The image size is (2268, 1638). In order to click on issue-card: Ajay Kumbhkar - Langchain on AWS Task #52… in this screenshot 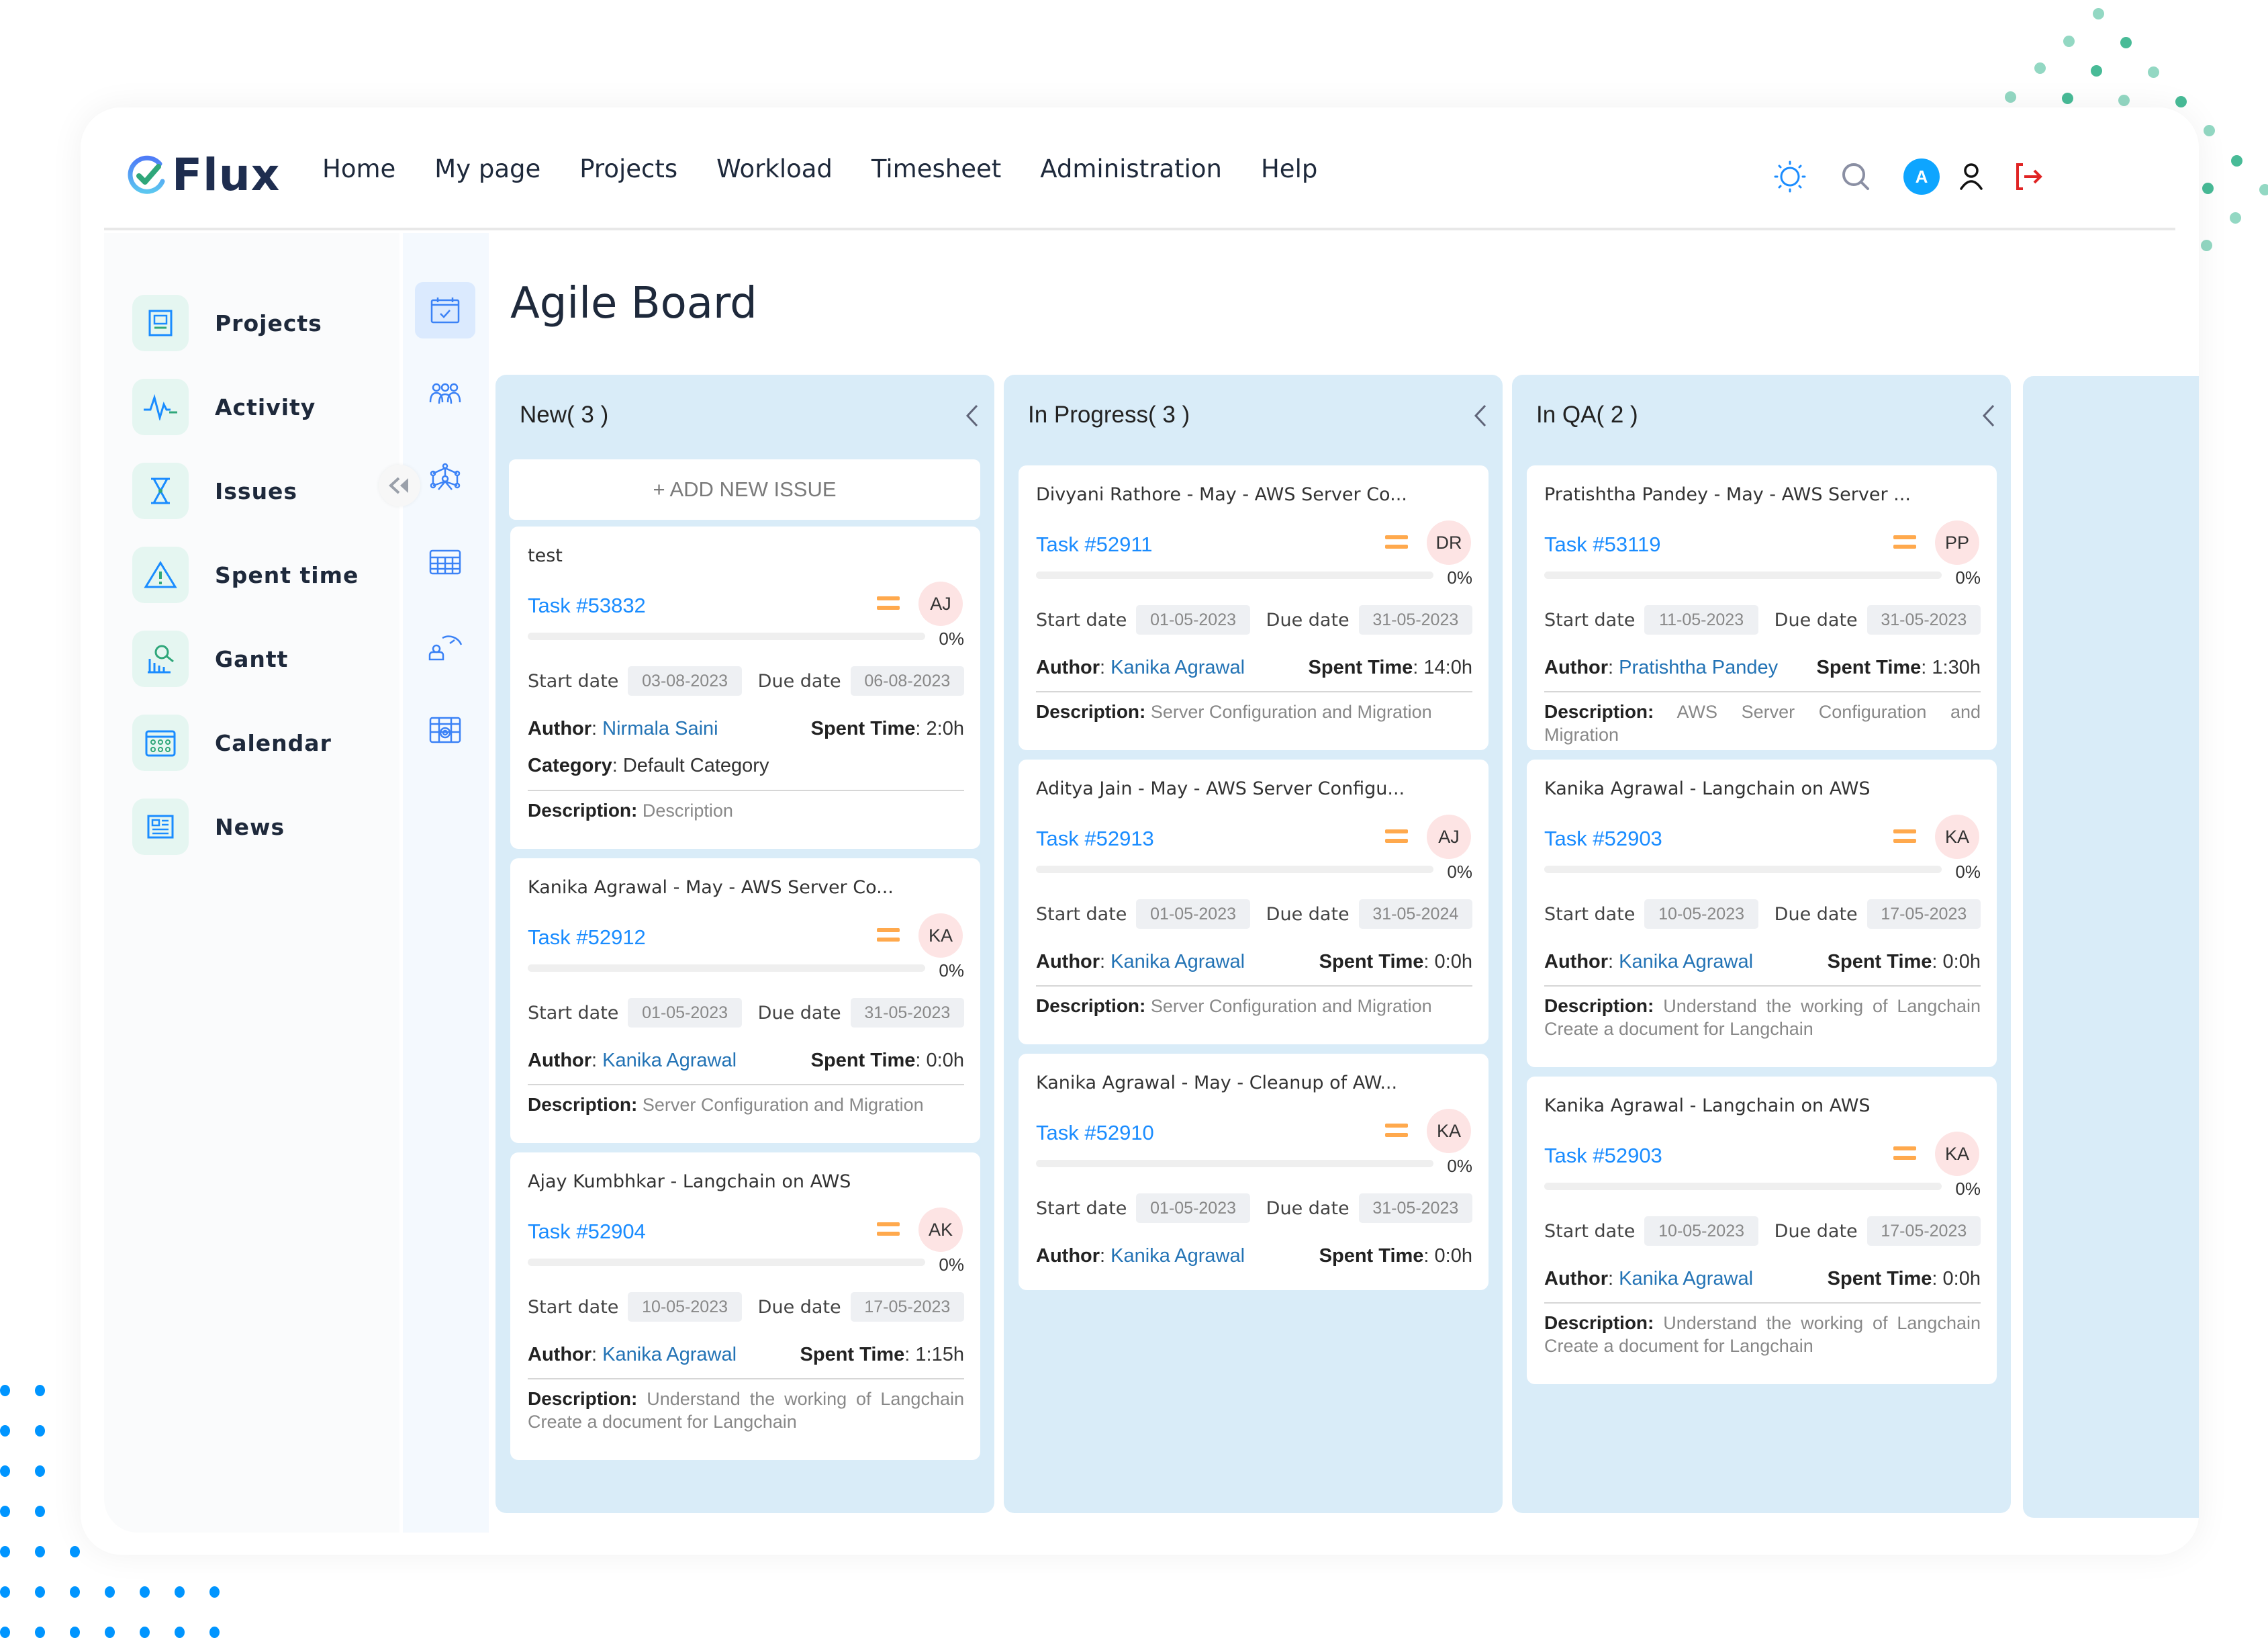, I will do `click(745, 1306)`.